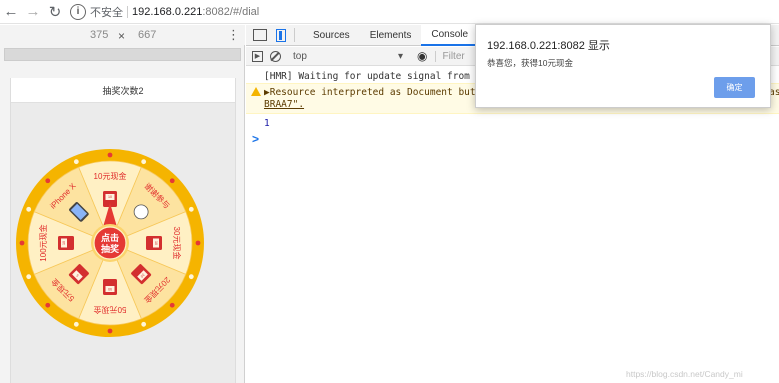  What do you see at coordinates (127, 11) in the screenshot?
I see `url-divider` at bounding box center [127, 11].